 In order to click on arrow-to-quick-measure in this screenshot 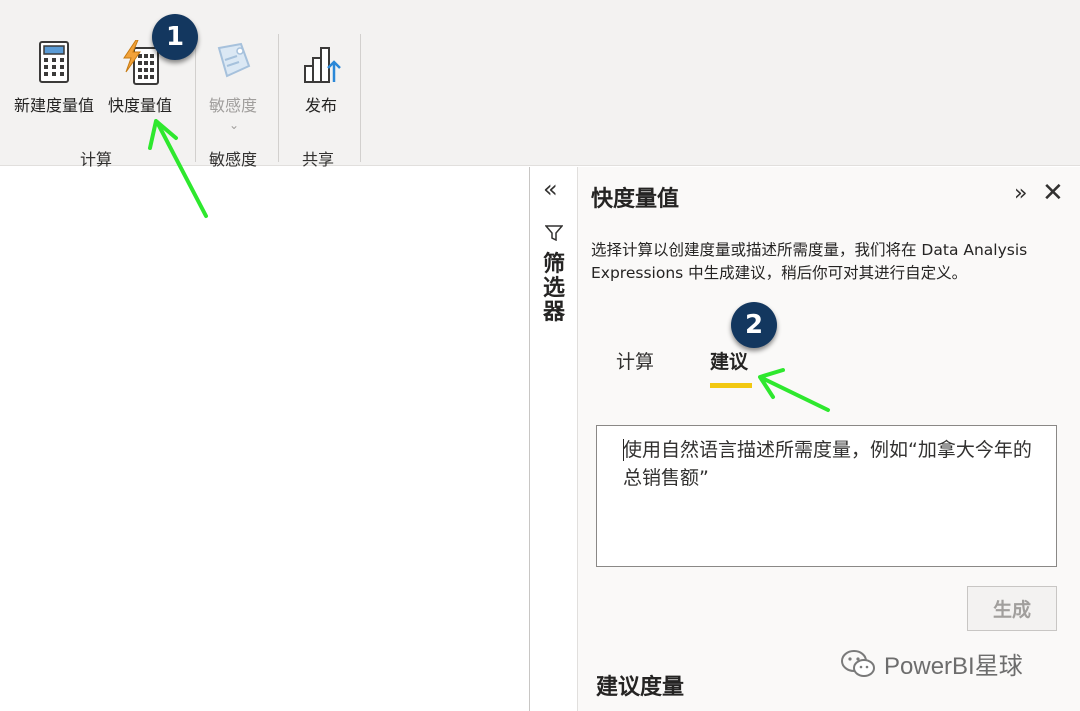, I will do `click(178, 168)`.